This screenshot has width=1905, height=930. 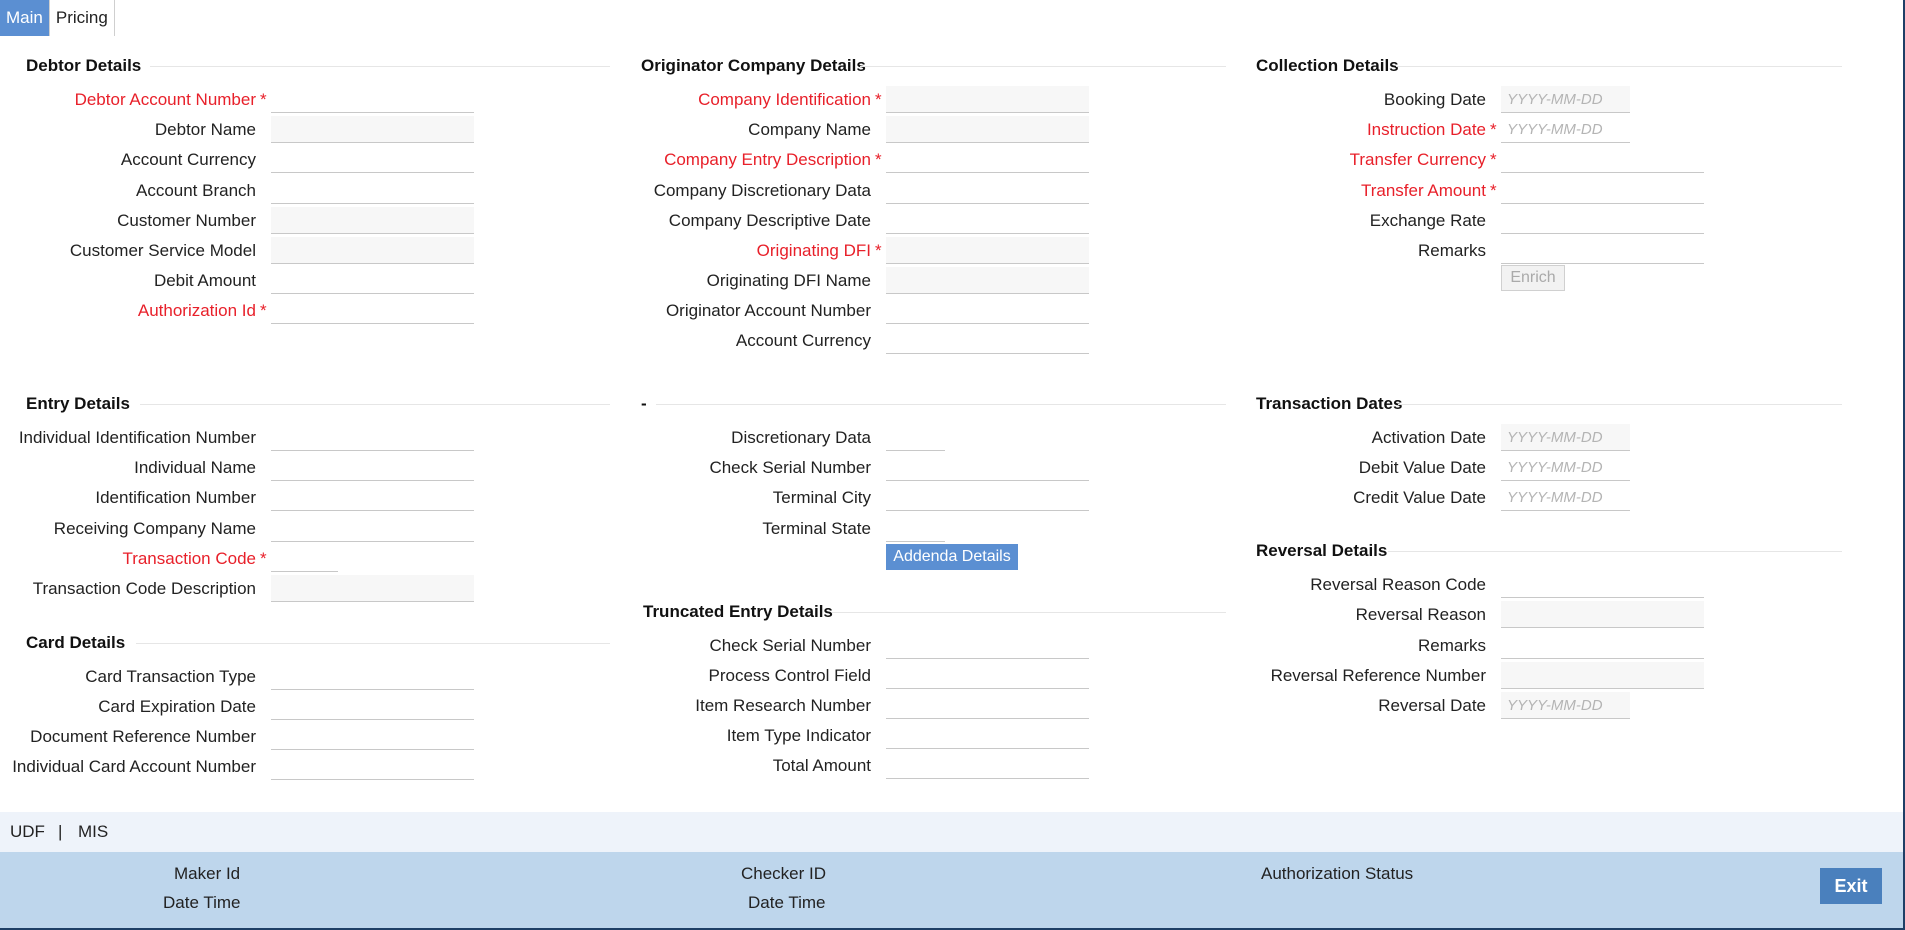 I want to click on section-title-originator-company-details: Originator Company Details, so click(x=753, y=65).